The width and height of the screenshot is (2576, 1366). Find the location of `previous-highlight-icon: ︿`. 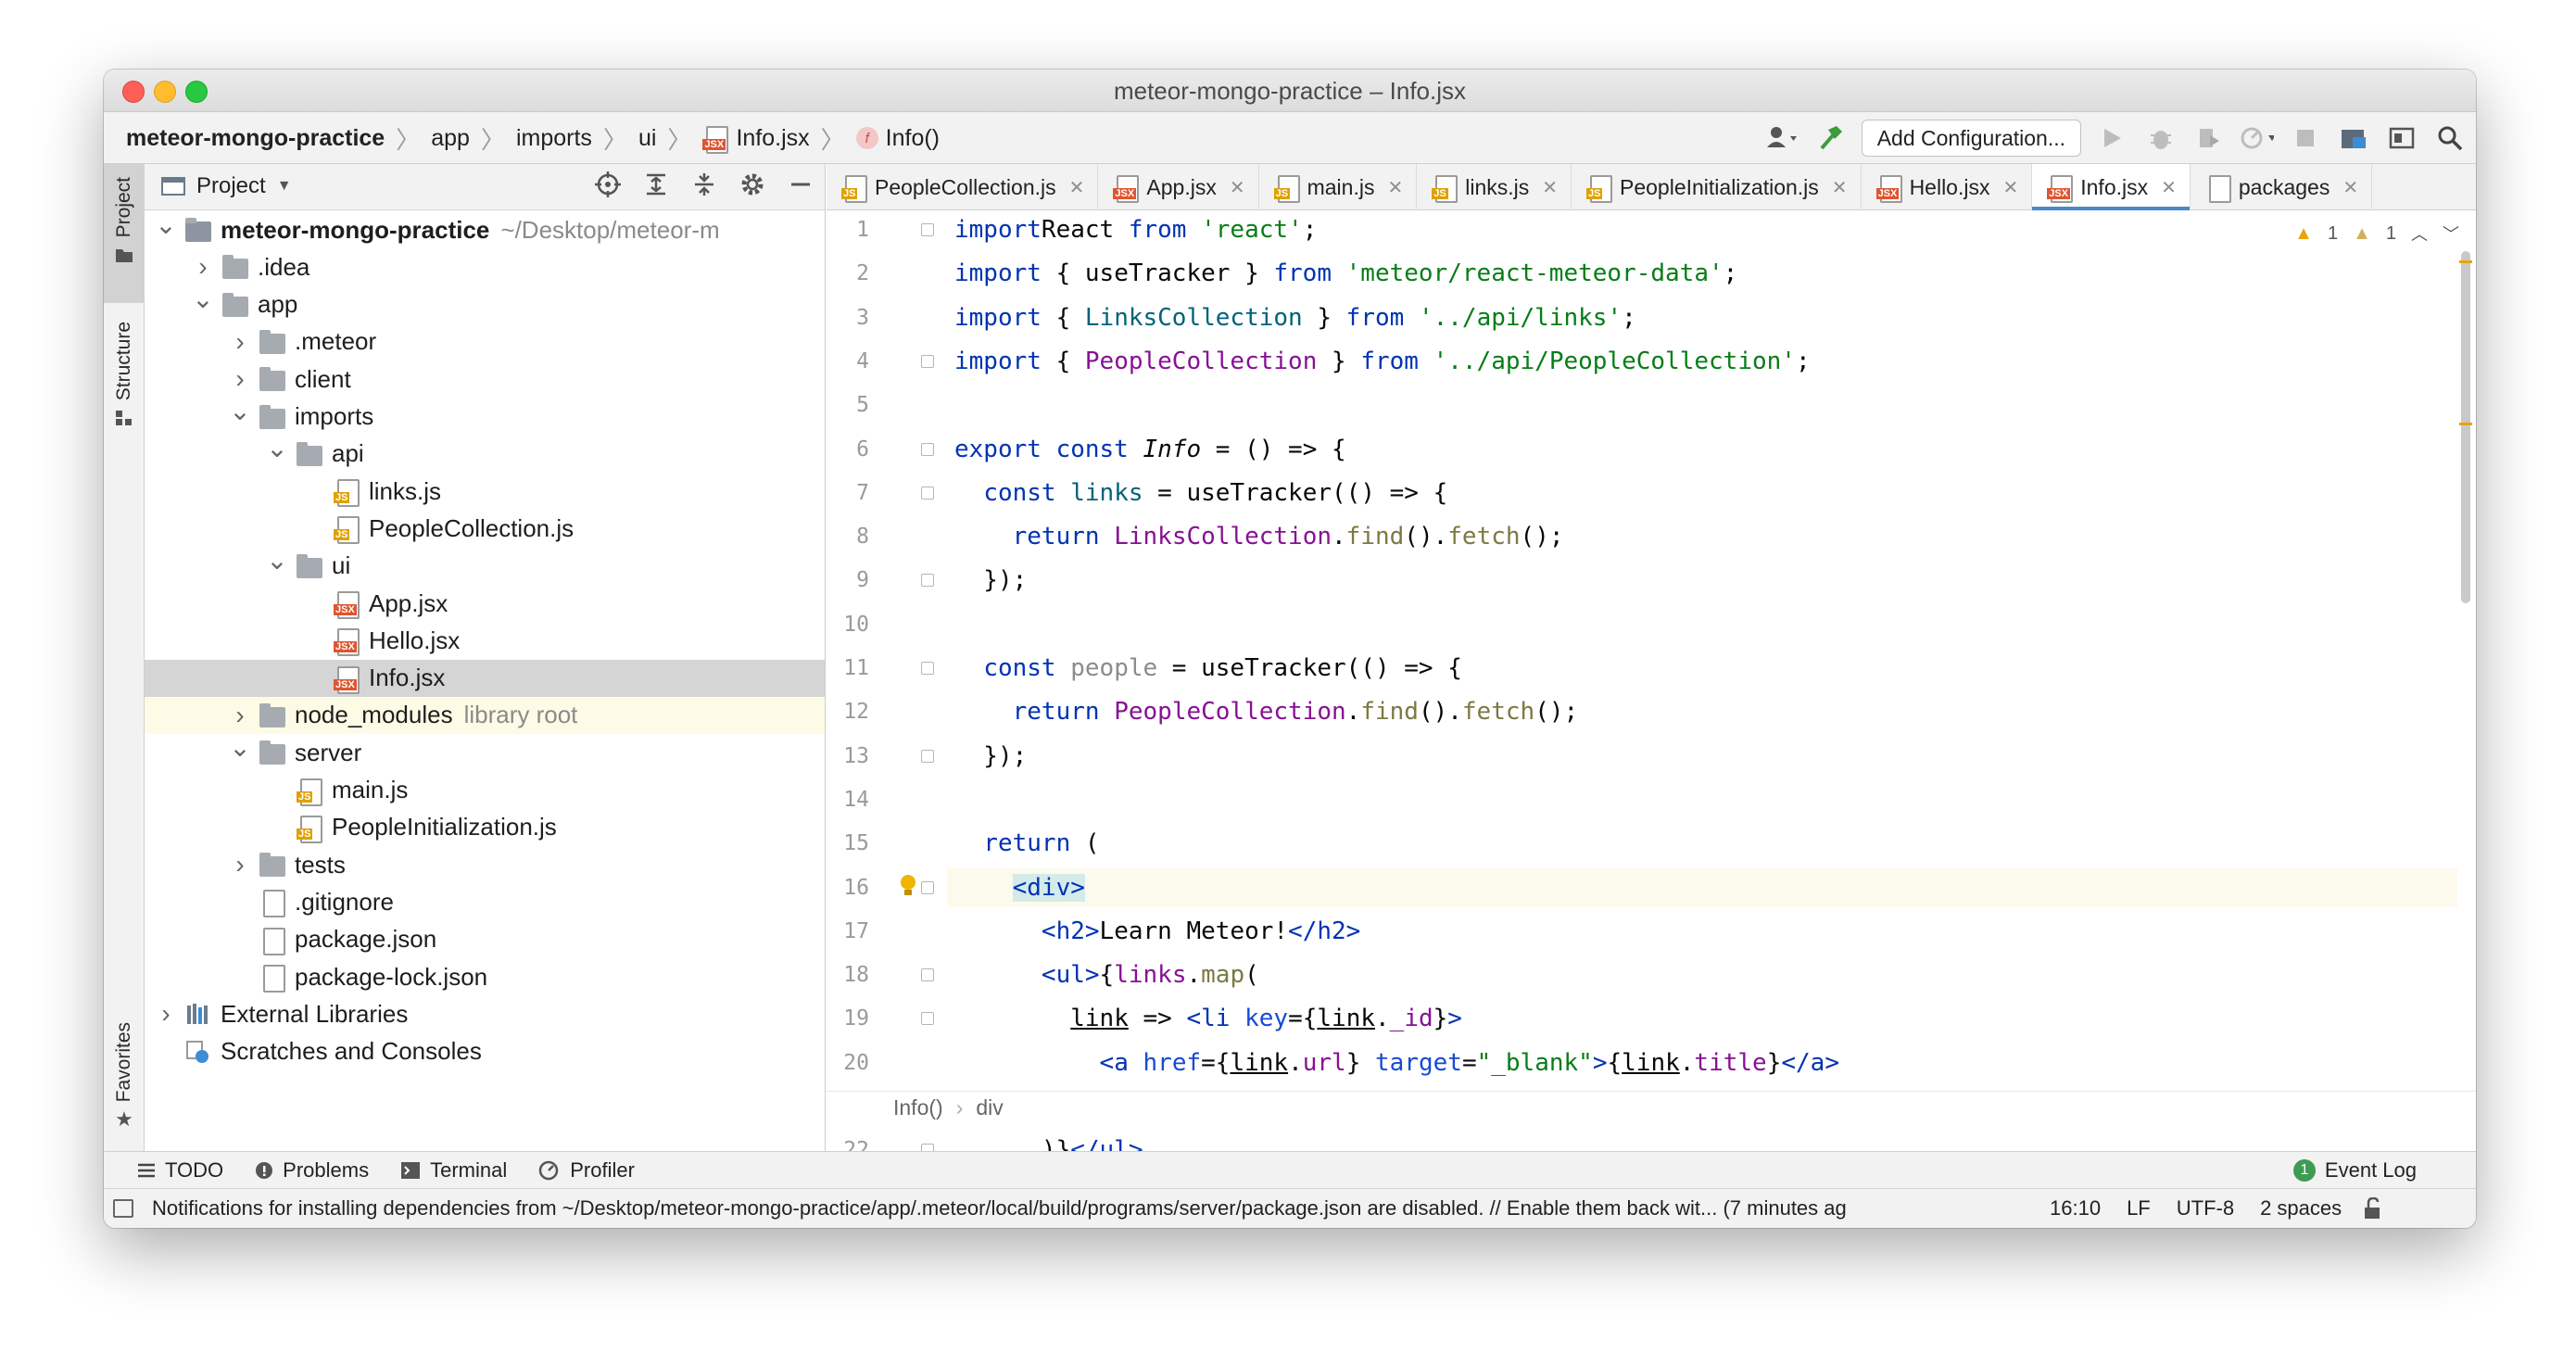

previous-highlight-icon: ︿ is located at coordinates (2420, 233).